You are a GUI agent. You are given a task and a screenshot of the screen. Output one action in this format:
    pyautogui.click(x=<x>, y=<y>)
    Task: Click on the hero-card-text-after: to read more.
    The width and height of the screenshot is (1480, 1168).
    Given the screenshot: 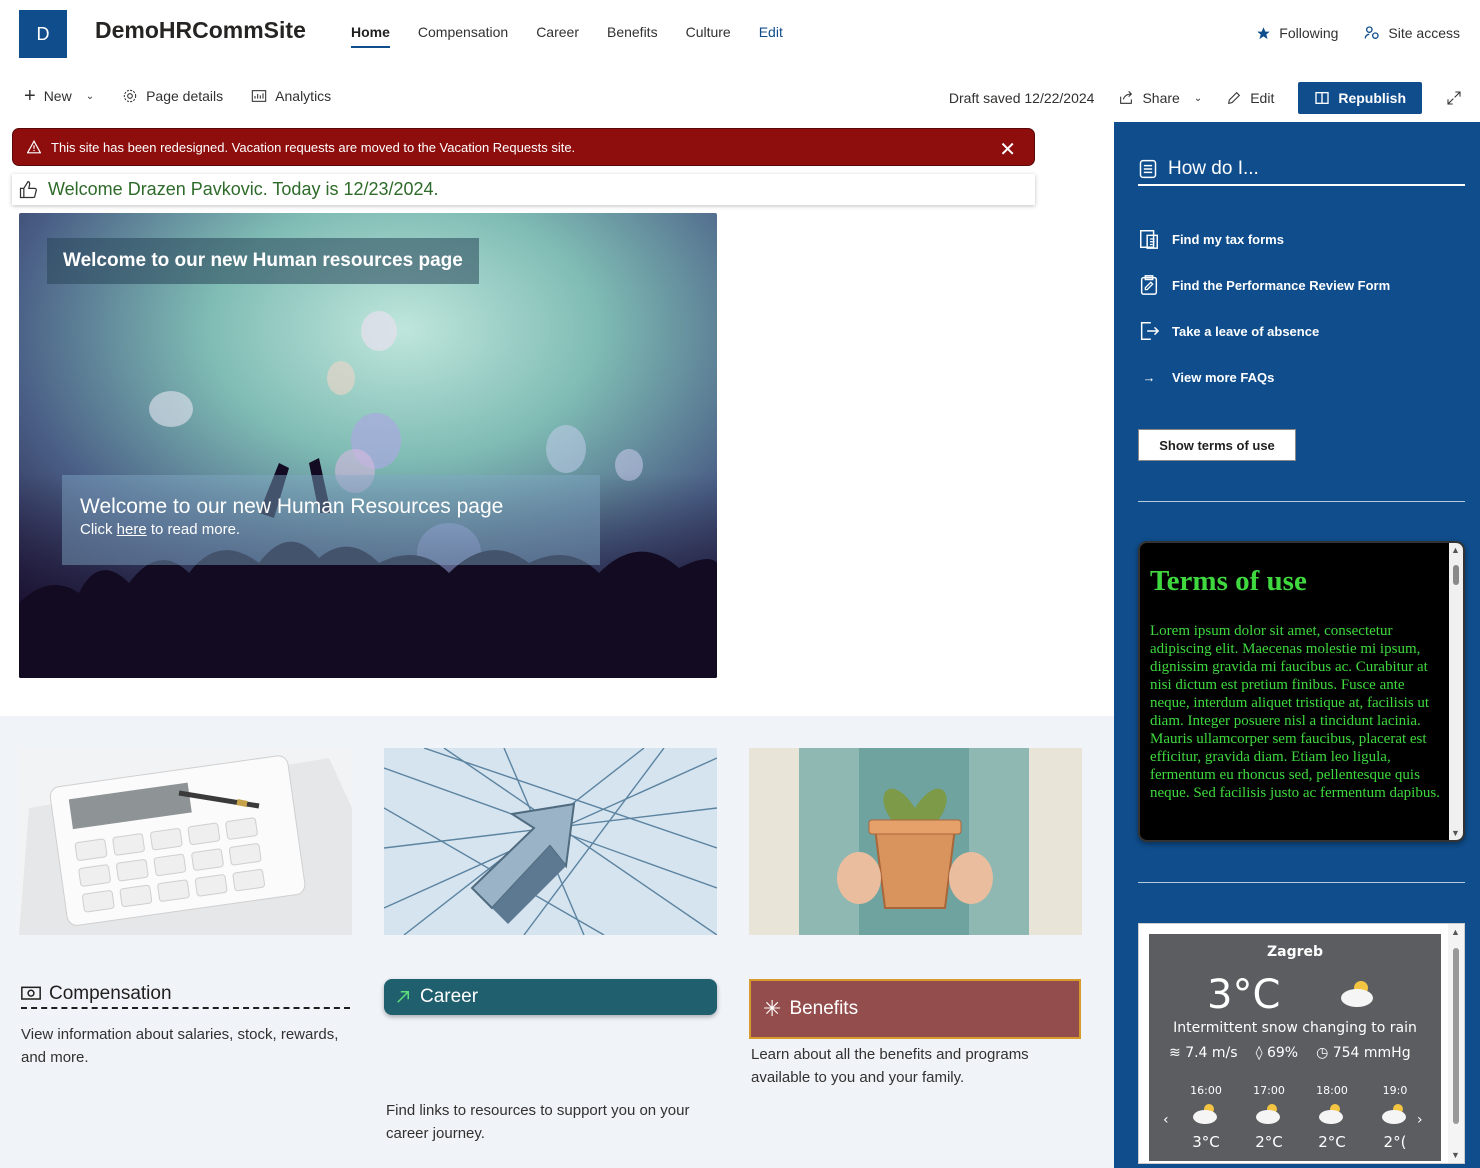 What is the action you would take?
    pyautogui.click(x=193, y=529)
    